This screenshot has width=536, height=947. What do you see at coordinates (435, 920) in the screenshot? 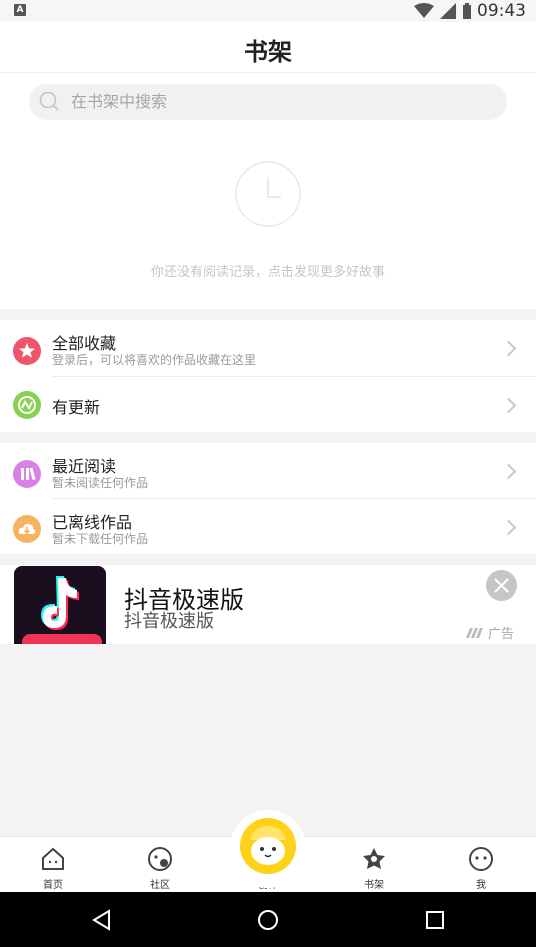
I see `recent-apps-icon` at bounding box center [435, 920].